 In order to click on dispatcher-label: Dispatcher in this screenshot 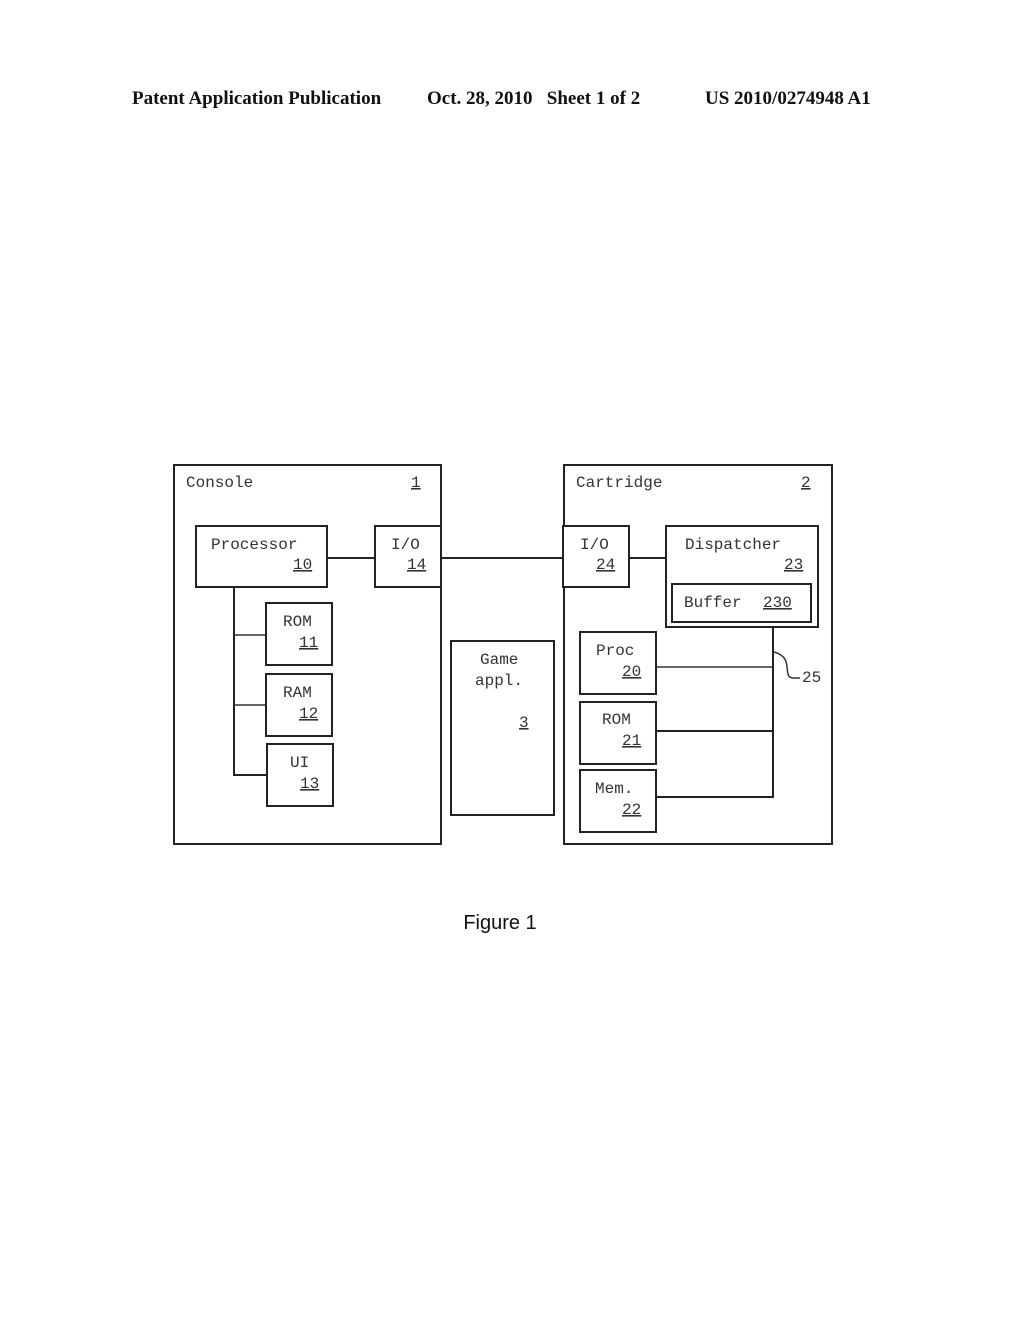, I will do `click(733, 545)`.